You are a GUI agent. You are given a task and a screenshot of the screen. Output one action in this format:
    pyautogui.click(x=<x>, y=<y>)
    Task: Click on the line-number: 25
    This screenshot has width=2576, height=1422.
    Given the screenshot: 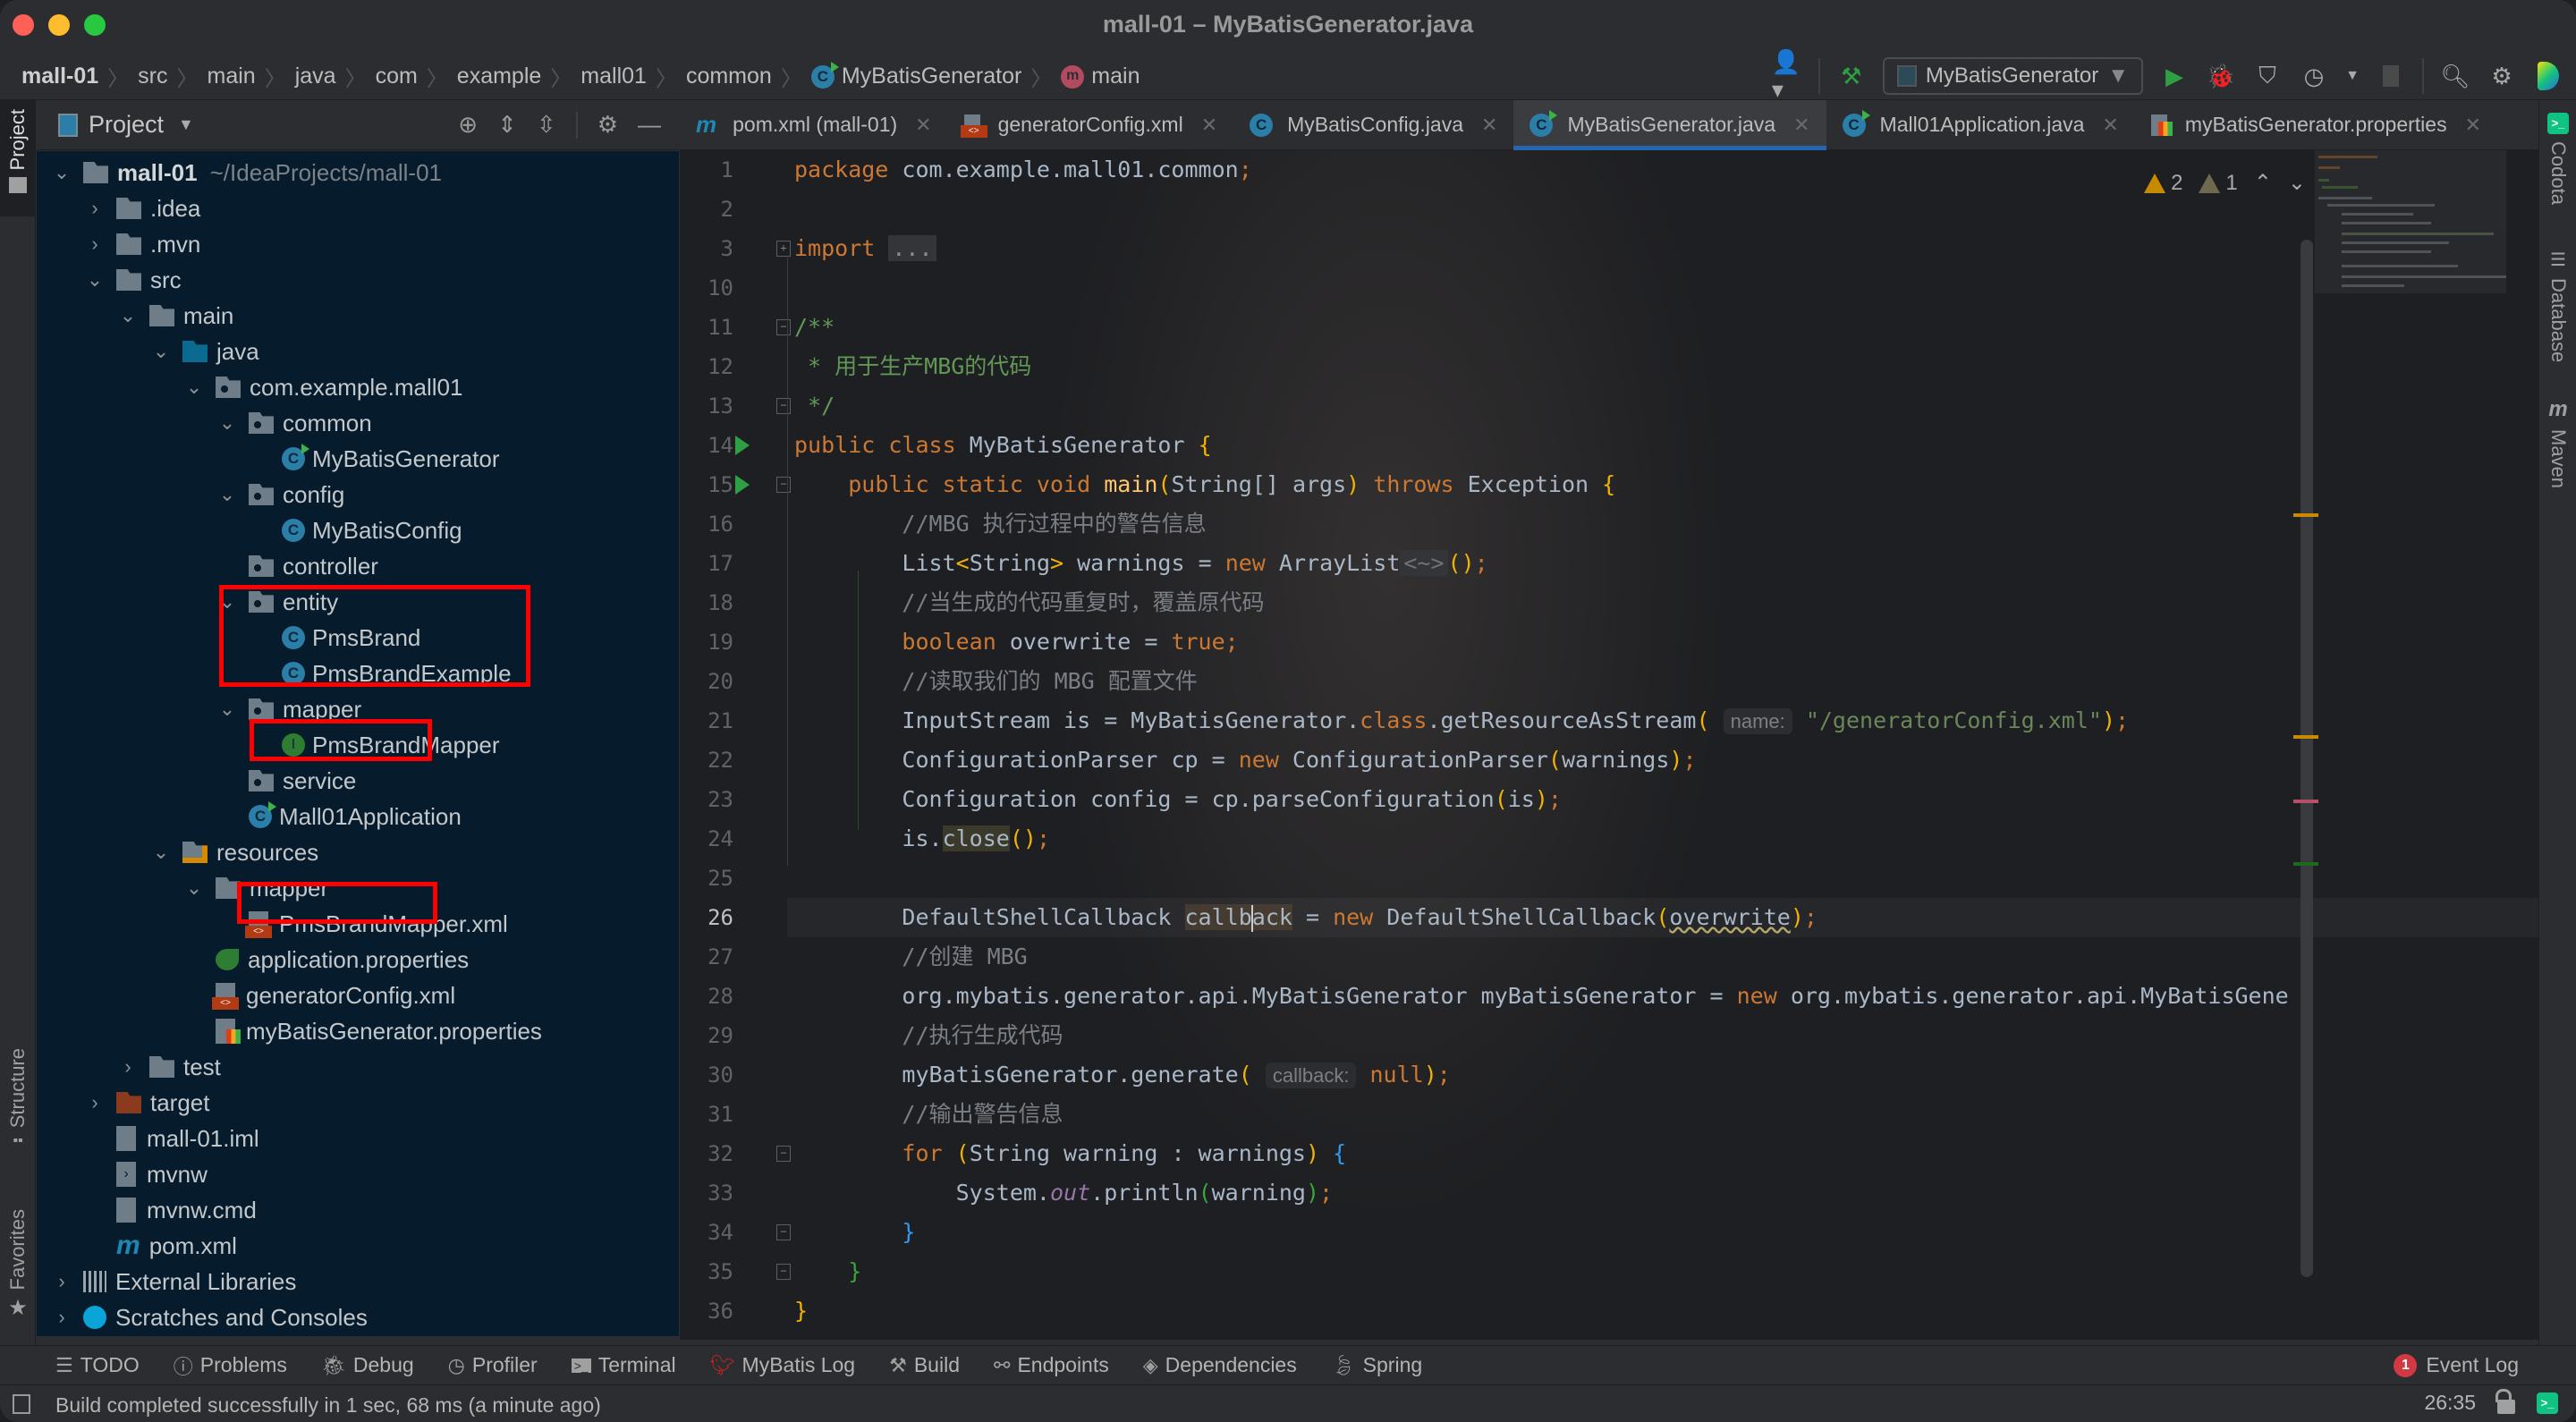 What is the action you would take?
    pyautogui.click(x=706, y=878)
    